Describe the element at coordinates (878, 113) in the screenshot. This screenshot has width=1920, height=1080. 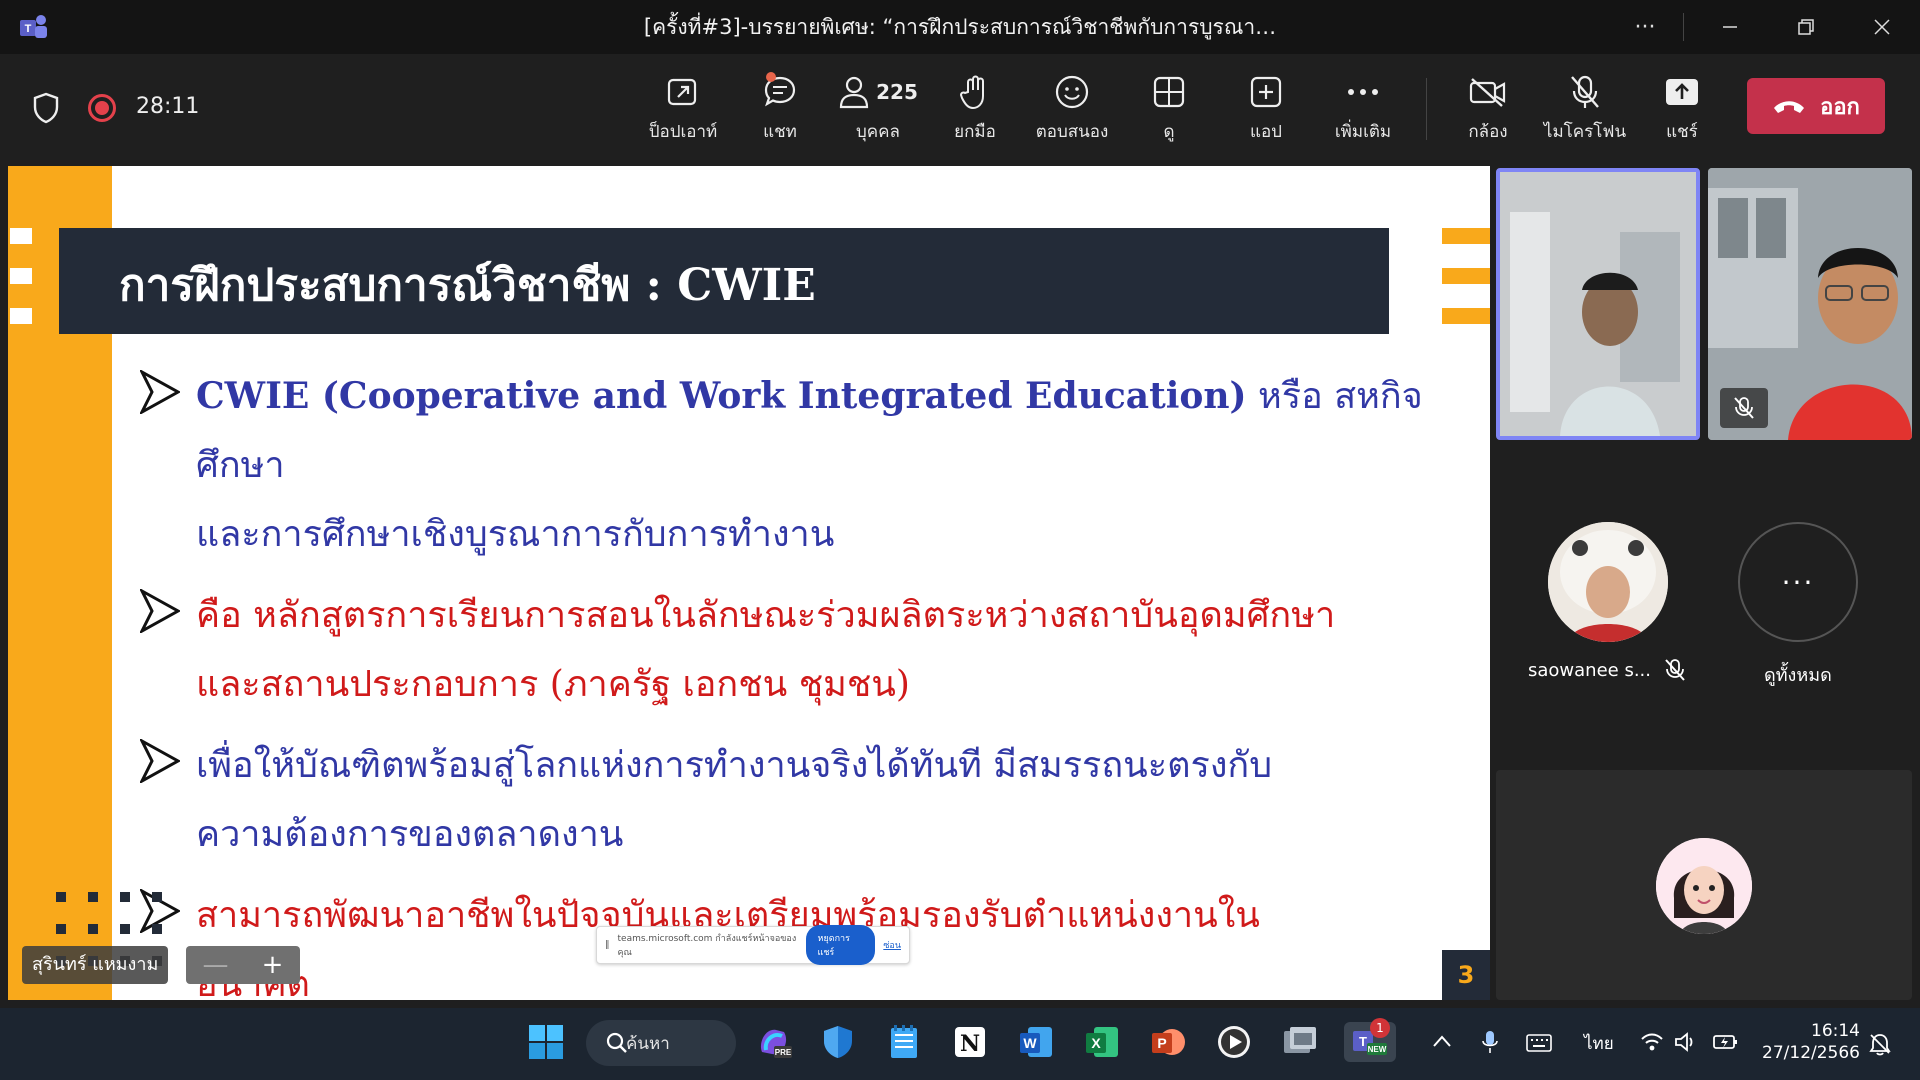
I see `people-button: 225 บุคคล` at that location.